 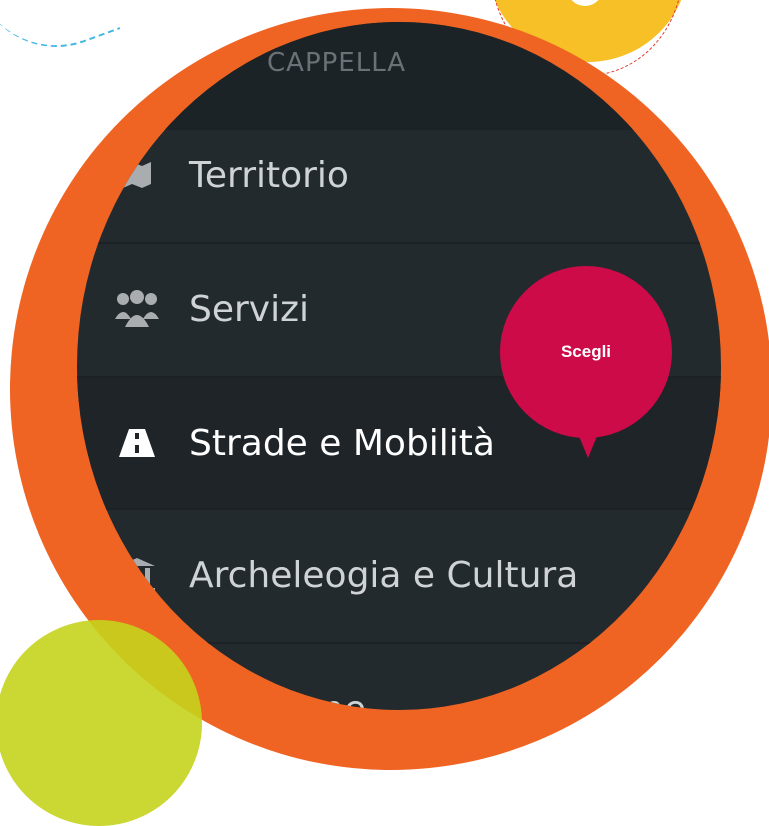 What do you see at coordinates (137, 443) in the screenshot?
I see `road-icon` at bounding box center [137, 443].